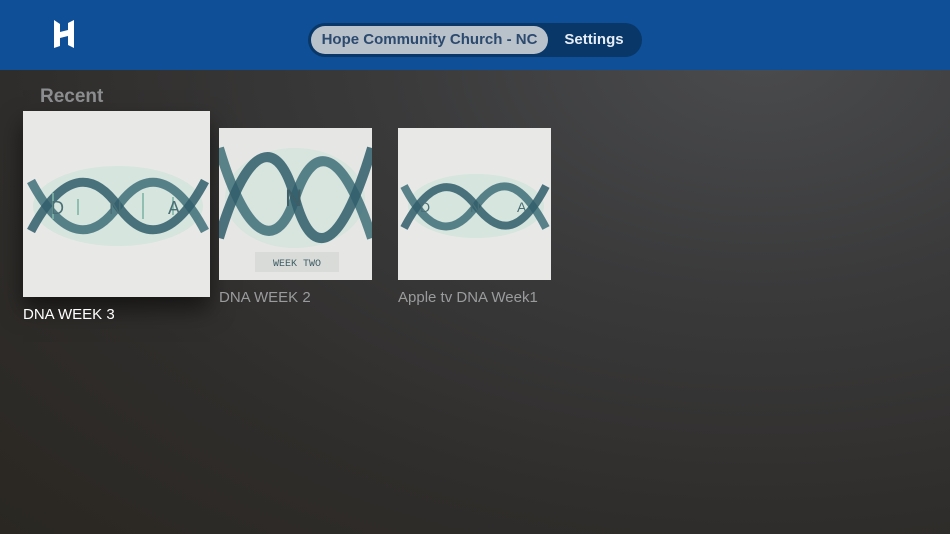  What do you see at coordinates (297, 264) in the screenshot?
I see `art-subtitle: WEEK TWO` at bounding box center [297, 264].